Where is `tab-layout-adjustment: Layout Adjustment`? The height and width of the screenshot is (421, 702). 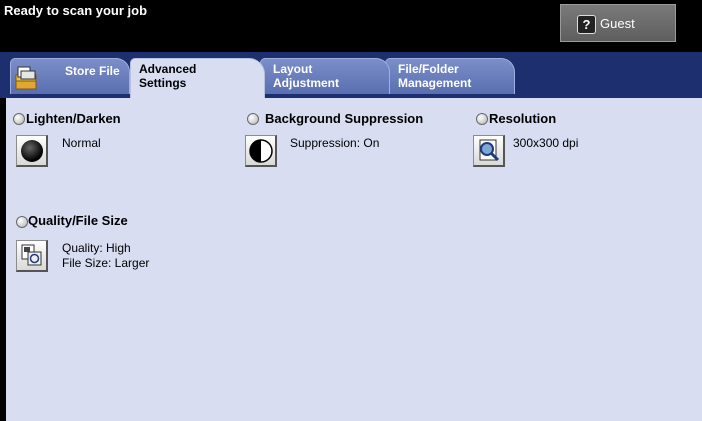 tab-layout-adjustment: Layout Adjustment is located at coordinates (325, 76).